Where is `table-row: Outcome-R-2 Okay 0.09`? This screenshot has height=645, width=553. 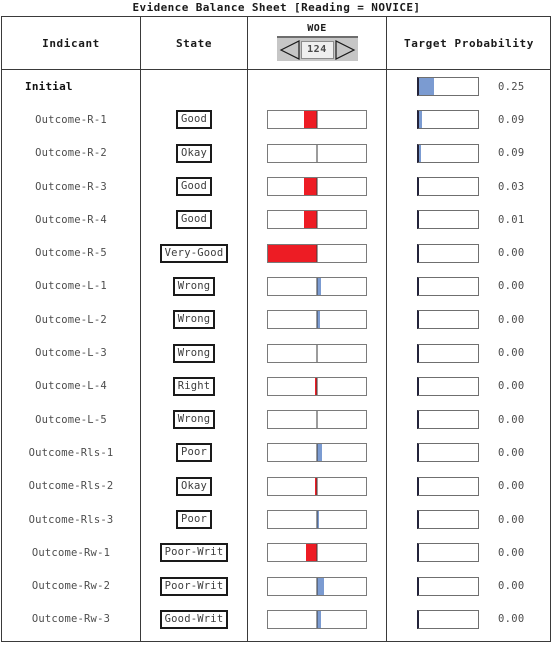
table-row: Outcome-R-2 Okay 0.09 is located at coordinates (276, 153).